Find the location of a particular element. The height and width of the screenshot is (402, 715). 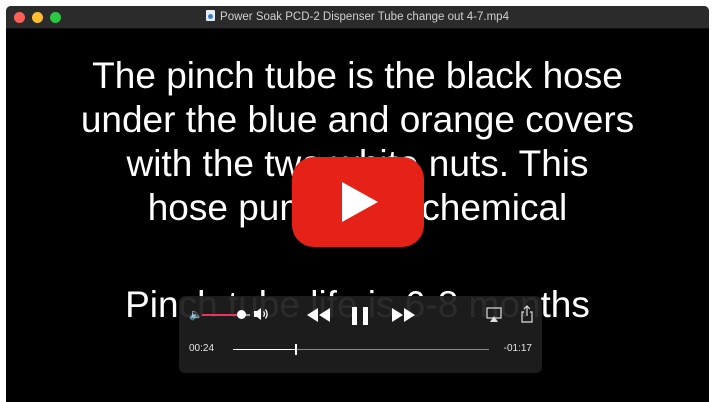

fast-forward-button is located at coordinates (403, 315).